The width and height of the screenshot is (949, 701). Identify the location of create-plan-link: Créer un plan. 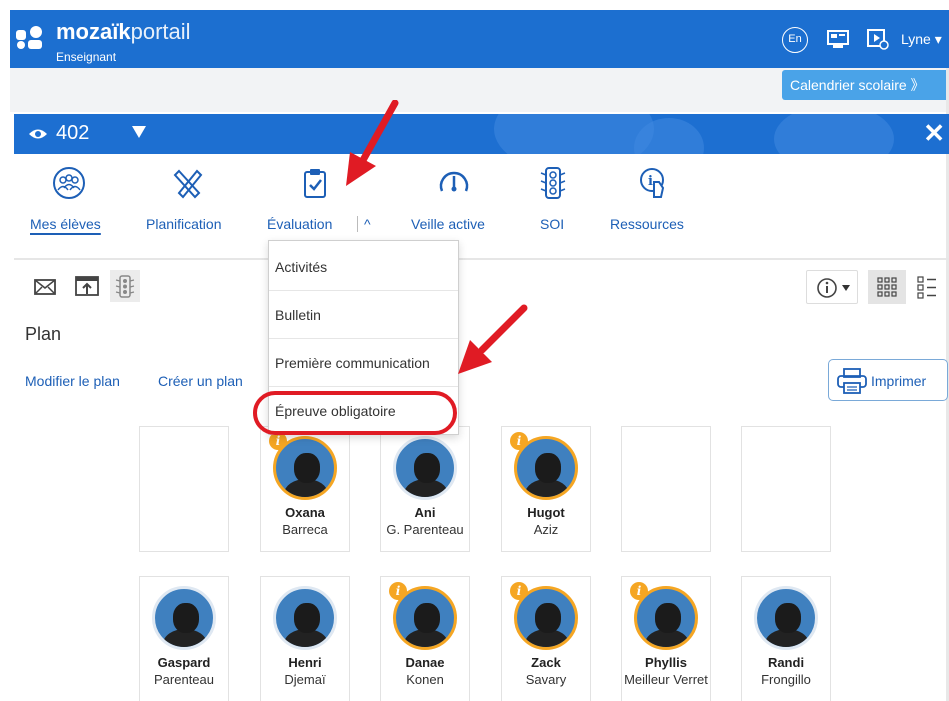
(200, 381).